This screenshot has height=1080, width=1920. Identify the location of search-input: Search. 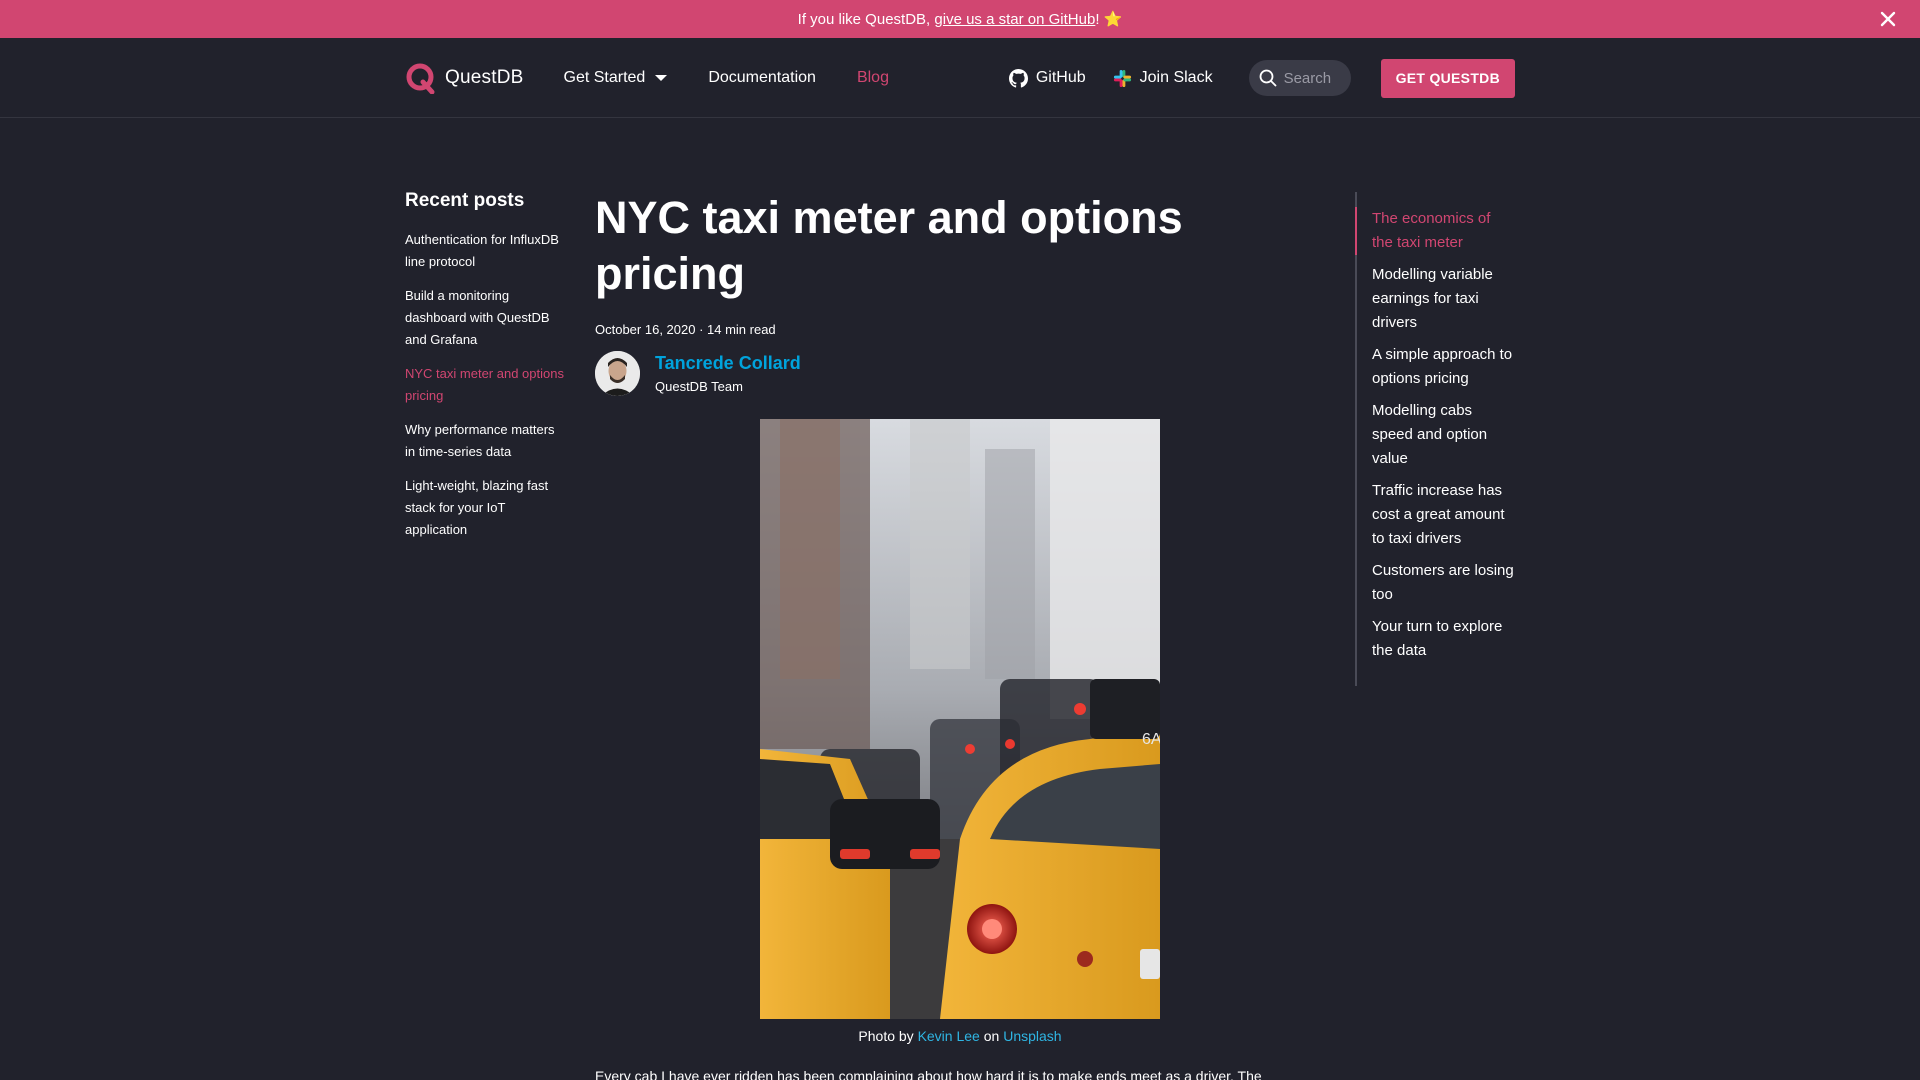
(1299, 78).